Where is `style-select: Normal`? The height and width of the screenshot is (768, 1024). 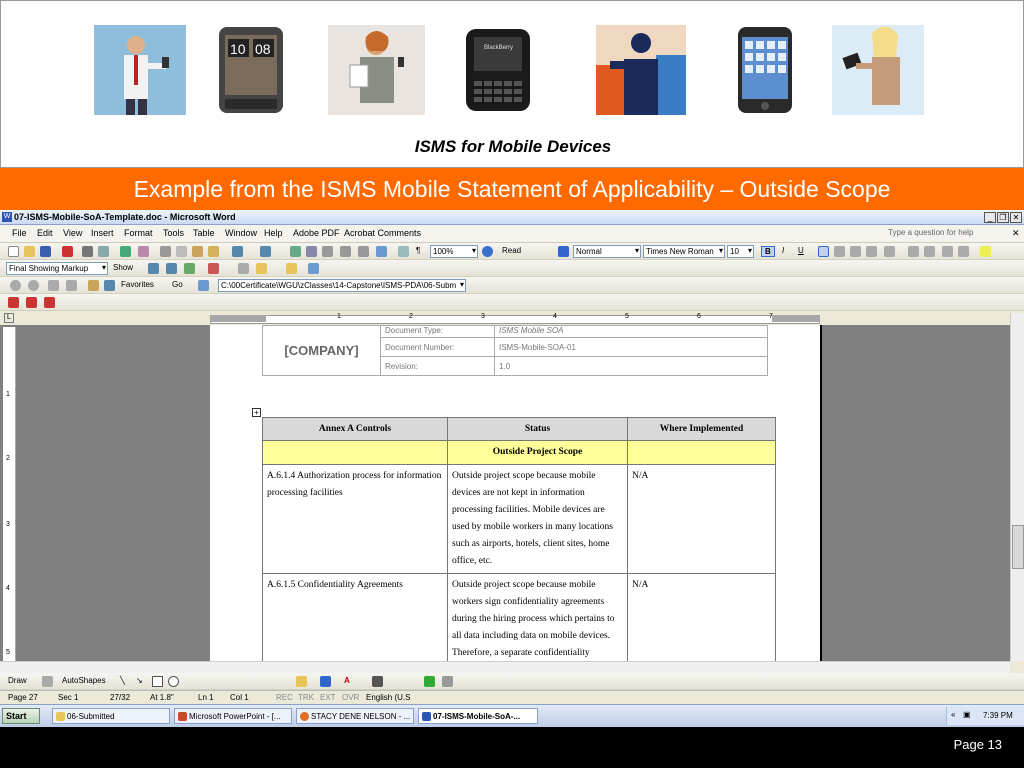
style-select: Normal is located at coordinates (607, 251).